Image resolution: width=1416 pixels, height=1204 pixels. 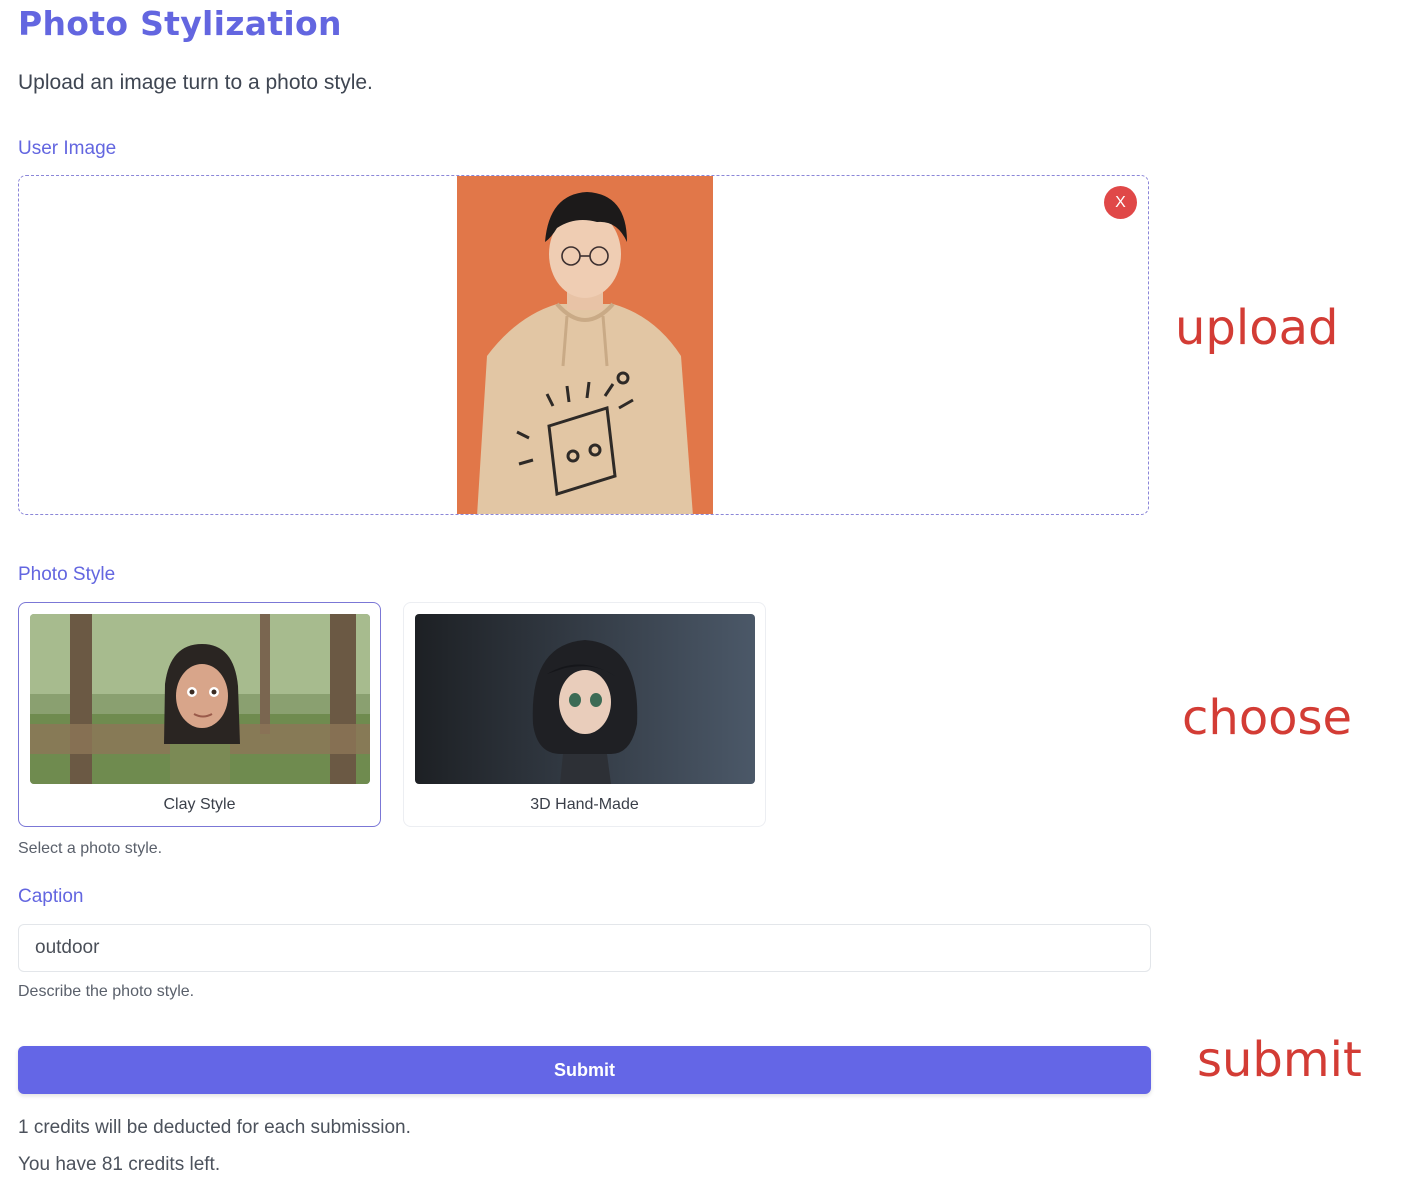 I want to click on user-image-label: User Image, so click(x=67, y=148).